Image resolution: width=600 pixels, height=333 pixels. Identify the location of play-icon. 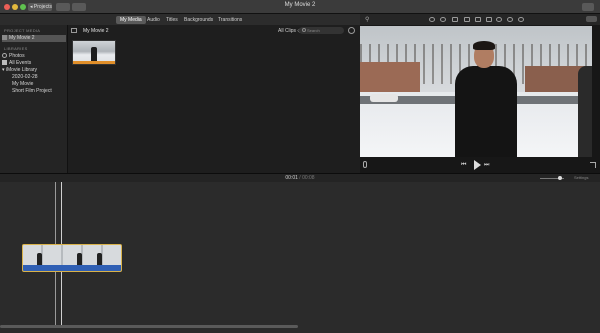
(477, 165).